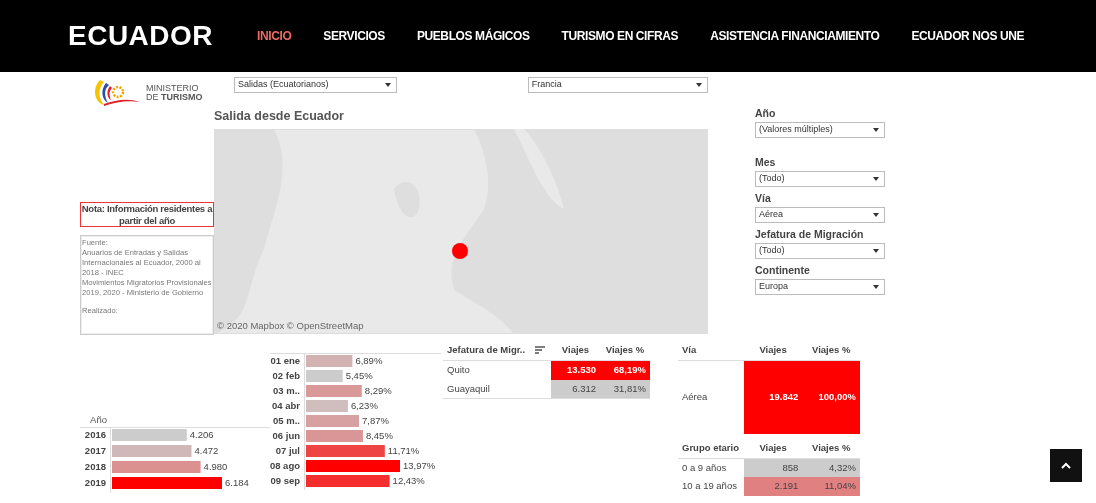 This screenshot has height=503, width=1096. Describe the element at coordinates (617, 85) in the screenshot. I see `dropdown: Francia` at that location.